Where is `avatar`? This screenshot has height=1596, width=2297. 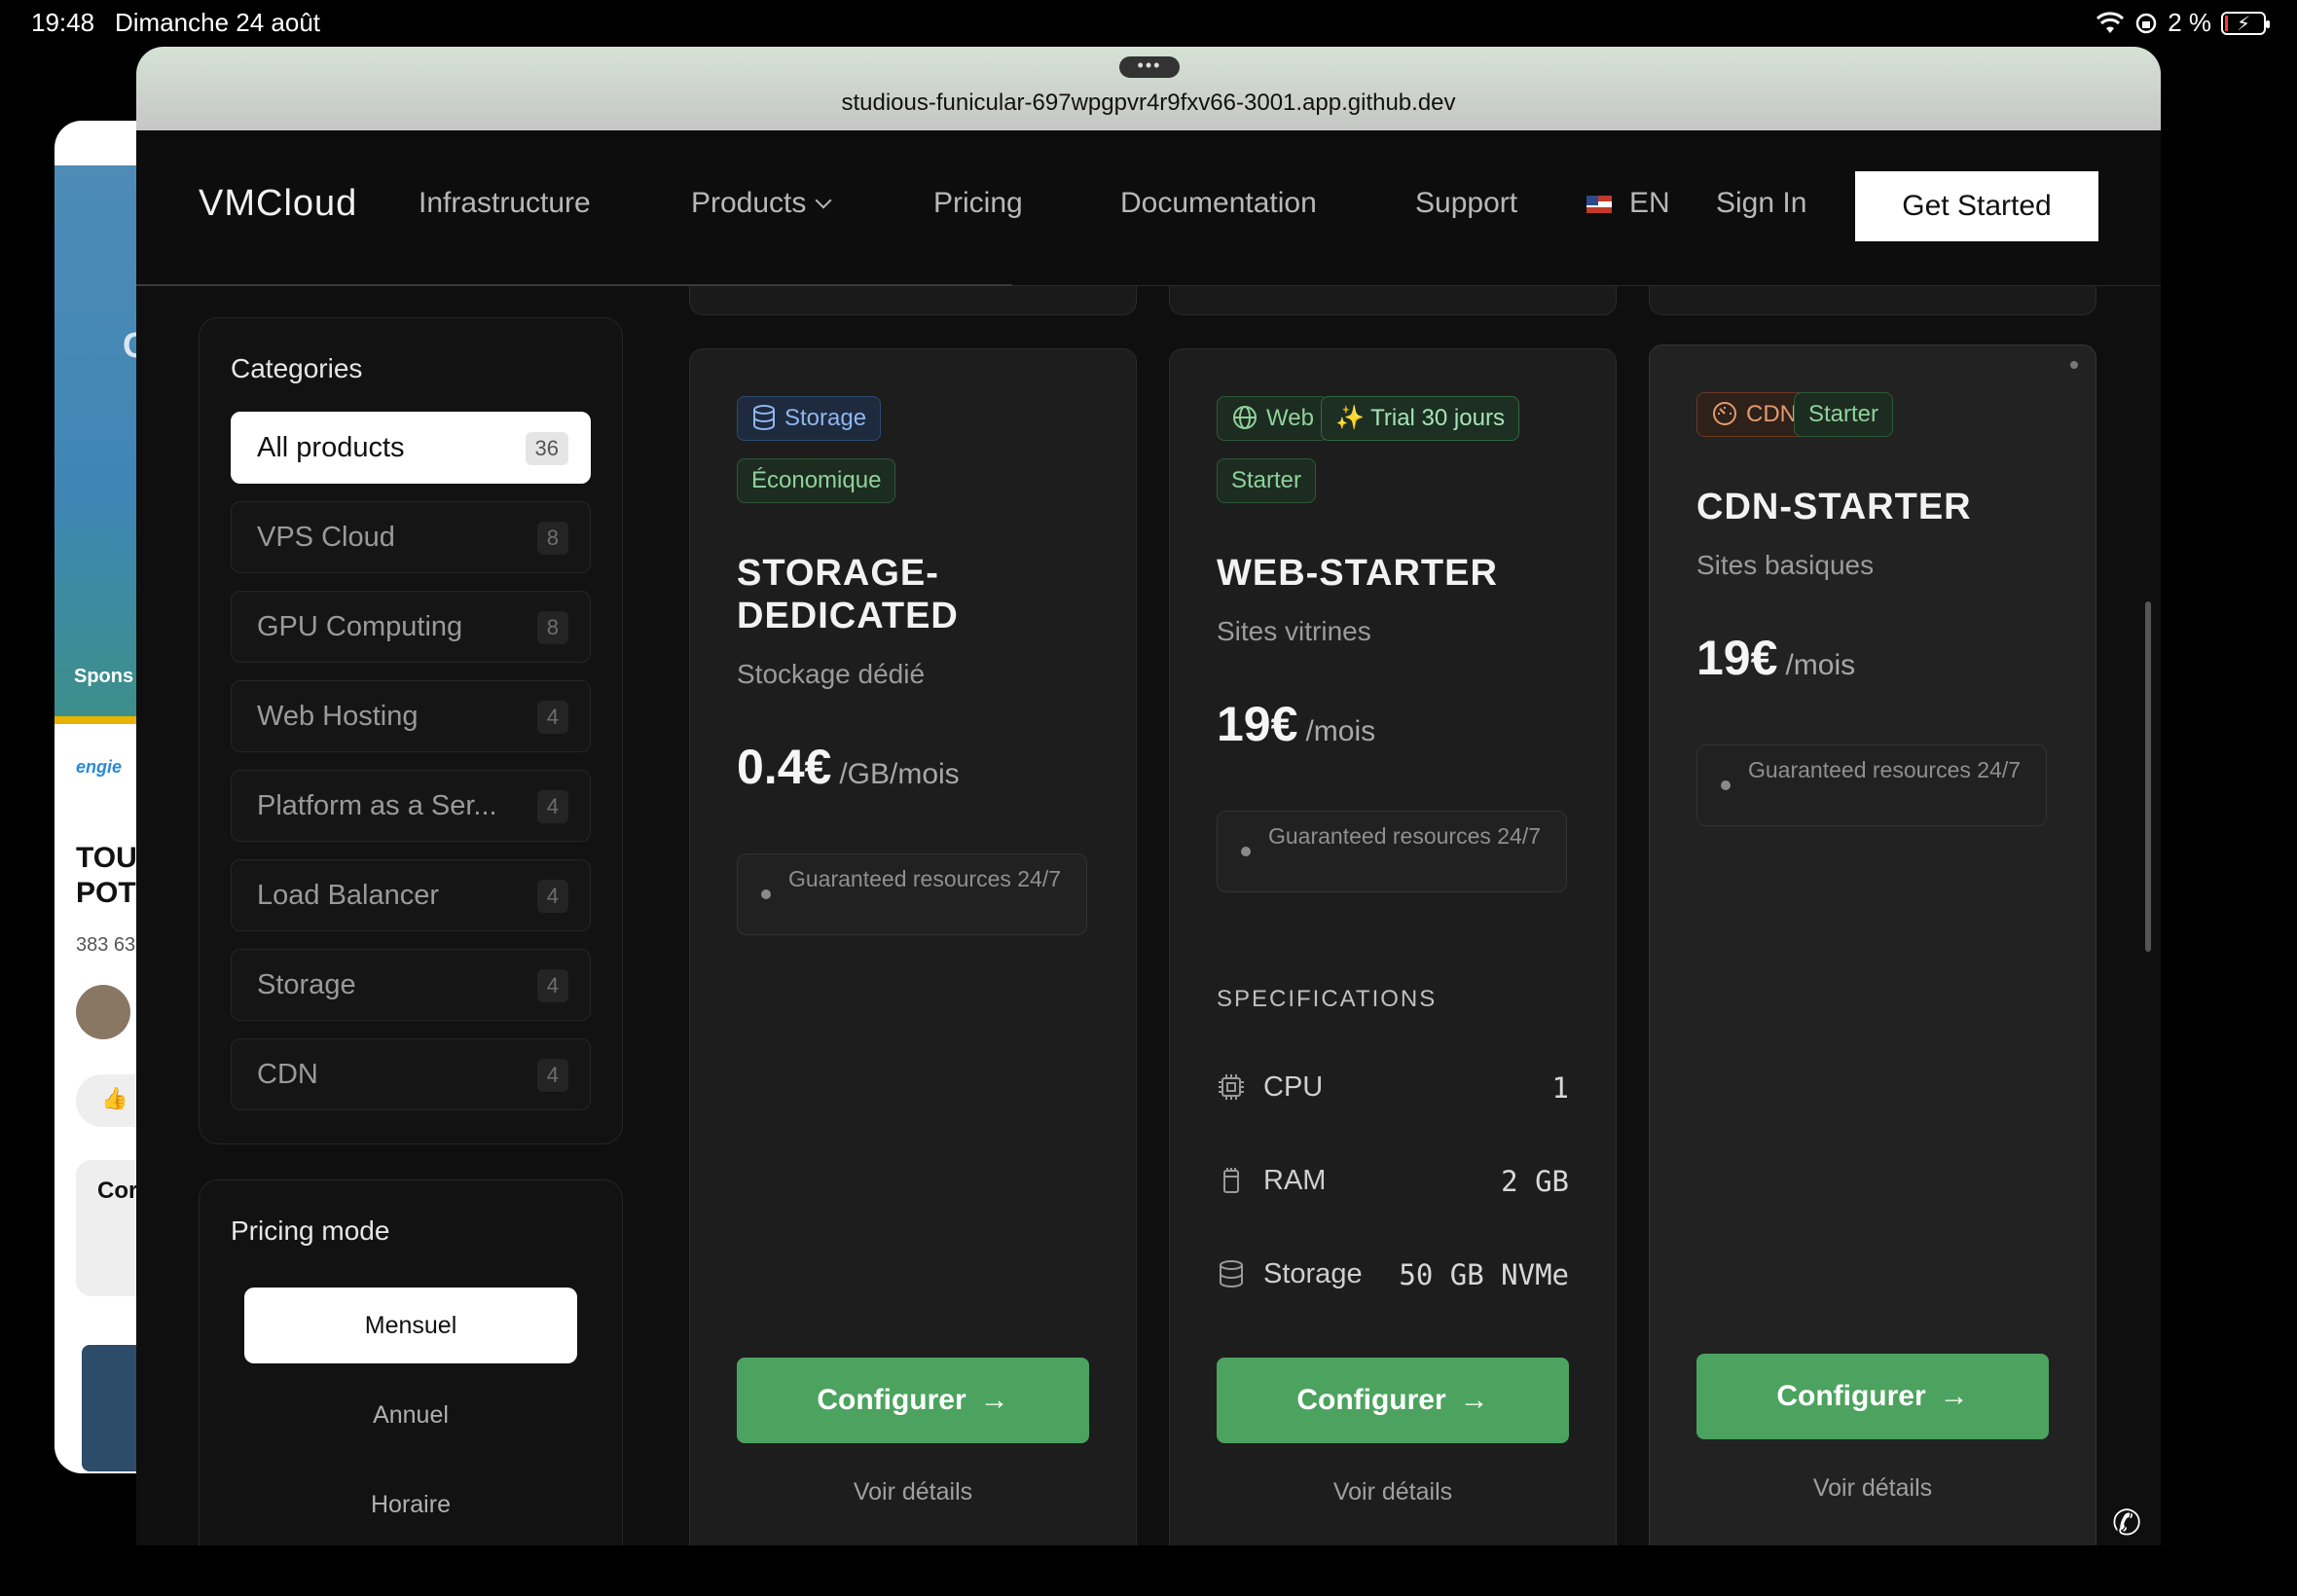
avatar is located at coordinates (103, 1012).